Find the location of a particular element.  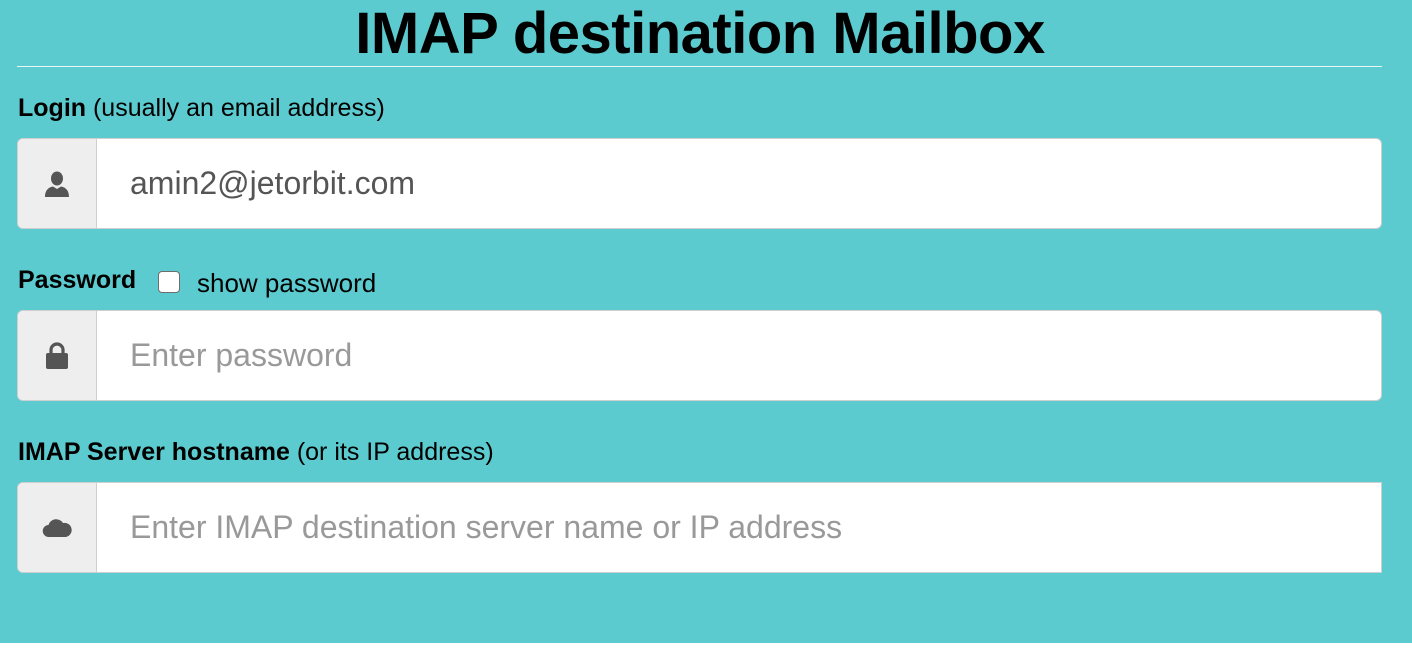

password-addon is located at coordinates (57, 355).